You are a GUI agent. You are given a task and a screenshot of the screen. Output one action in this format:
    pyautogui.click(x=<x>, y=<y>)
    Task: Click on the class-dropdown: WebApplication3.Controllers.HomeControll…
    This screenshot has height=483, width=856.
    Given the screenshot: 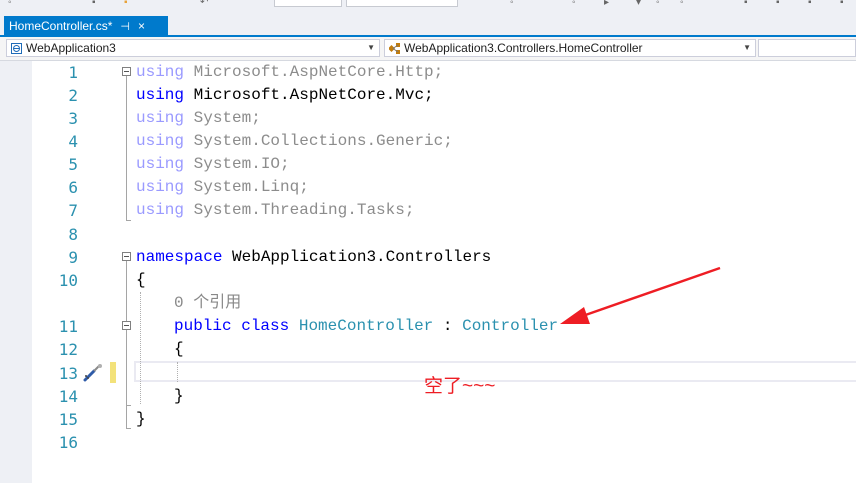 What is the action you would take?
    pyautogui.click(x=570, y=48)
    